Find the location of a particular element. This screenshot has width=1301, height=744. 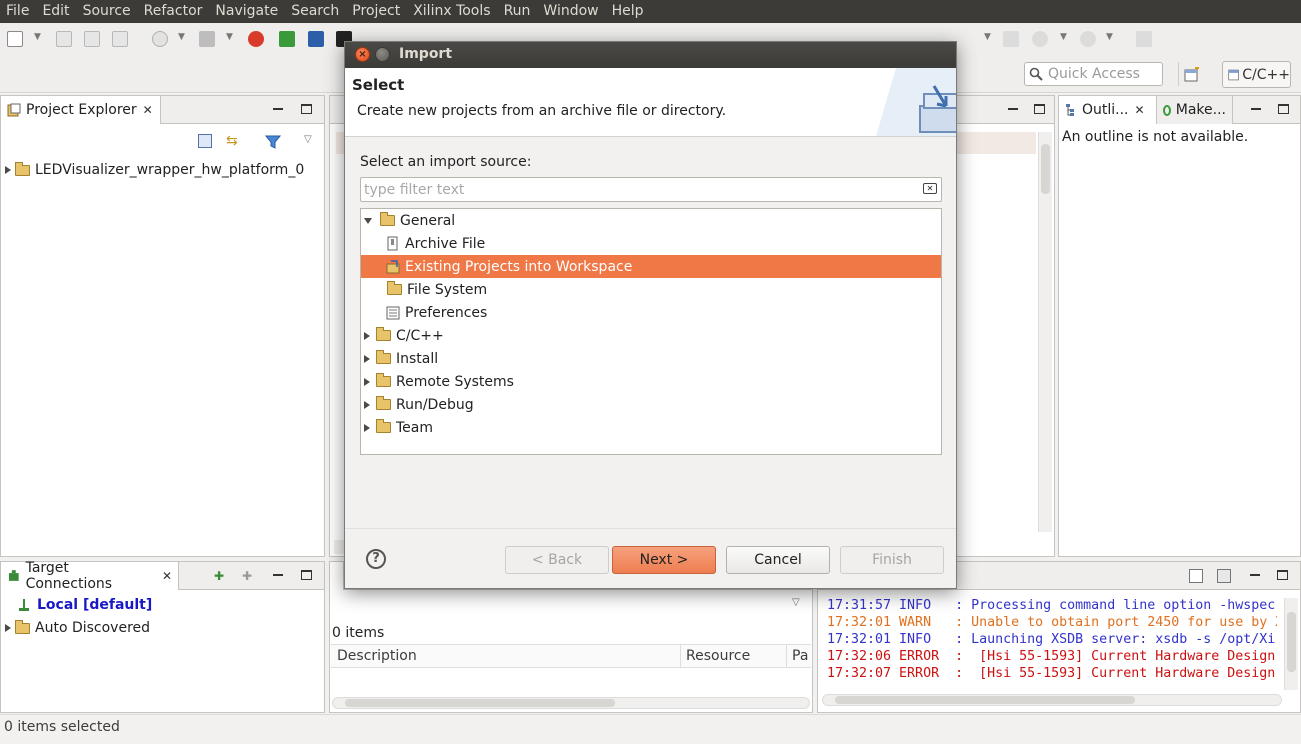

build-hammer-icon is located at coordinates (207, 39).